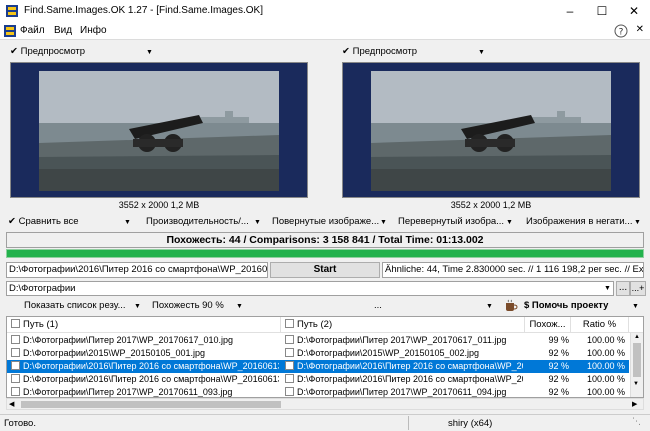  I want to click on status-ready: Готово., so click(20, 423).